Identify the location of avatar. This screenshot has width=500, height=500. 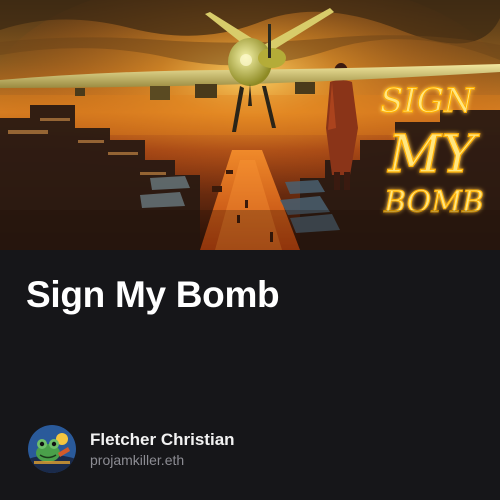
(52, 449).